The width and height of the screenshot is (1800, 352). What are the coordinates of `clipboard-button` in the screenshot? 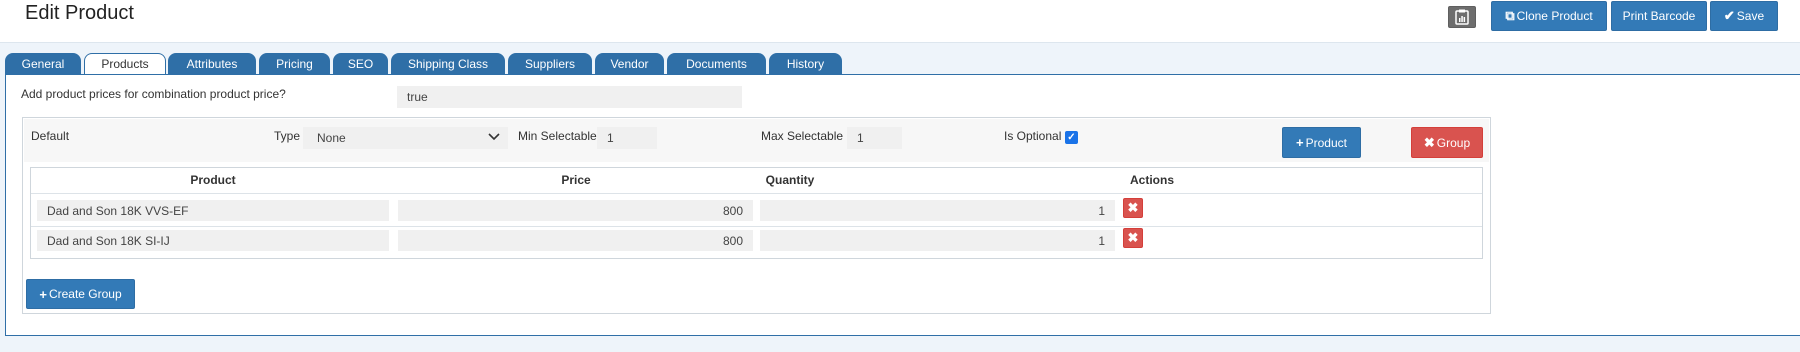 It's located at (1462, 17).